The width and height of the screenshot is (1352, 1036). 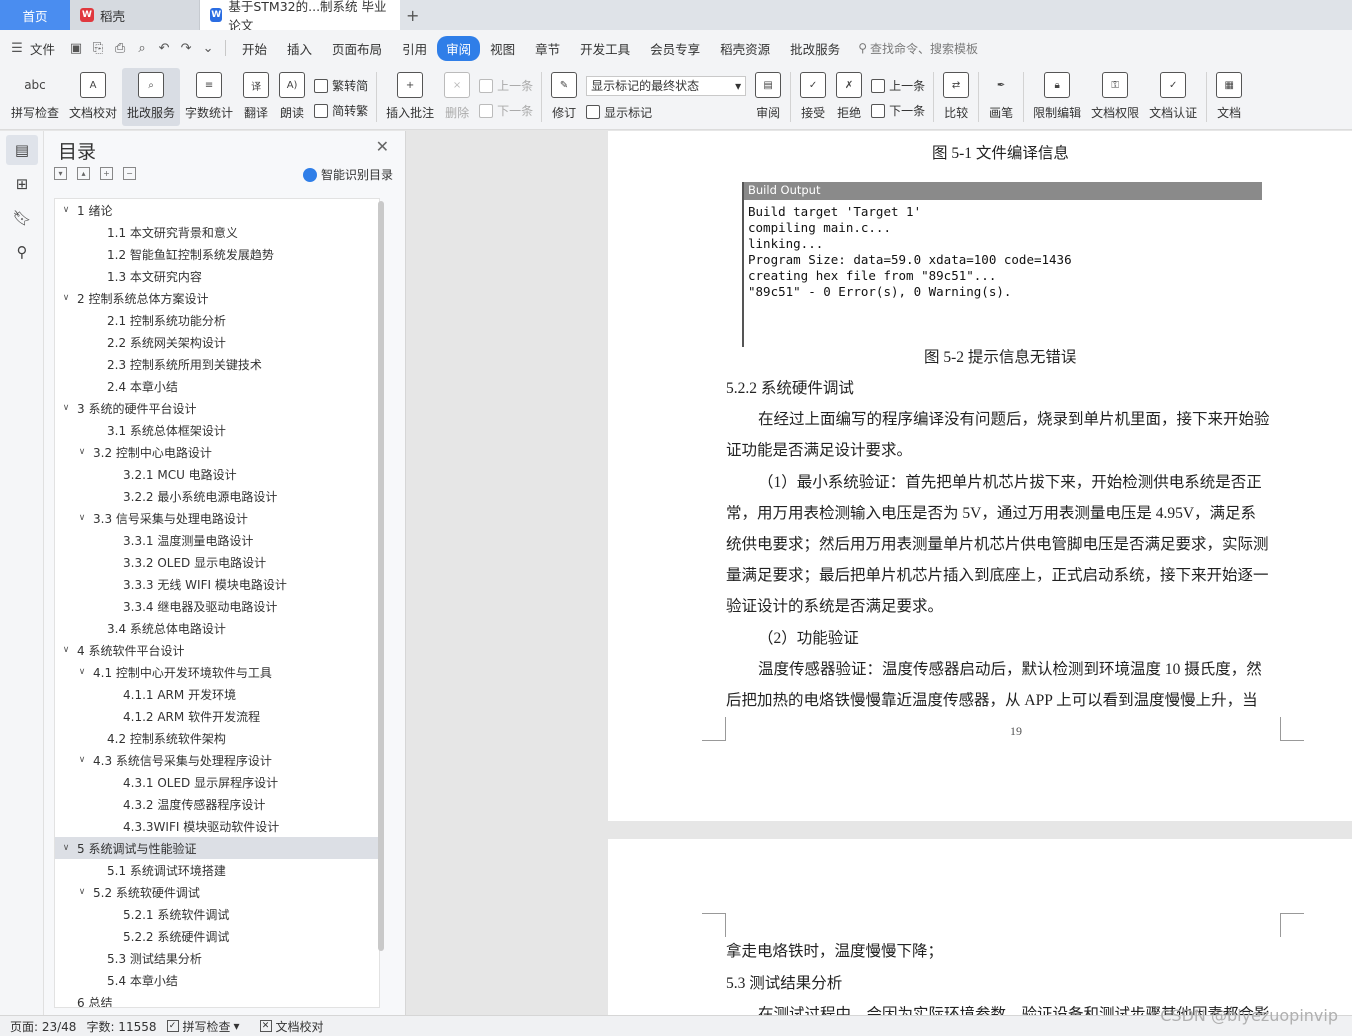 I want to click on show-marks-button: 显示标记, so click(x=666, y=112).